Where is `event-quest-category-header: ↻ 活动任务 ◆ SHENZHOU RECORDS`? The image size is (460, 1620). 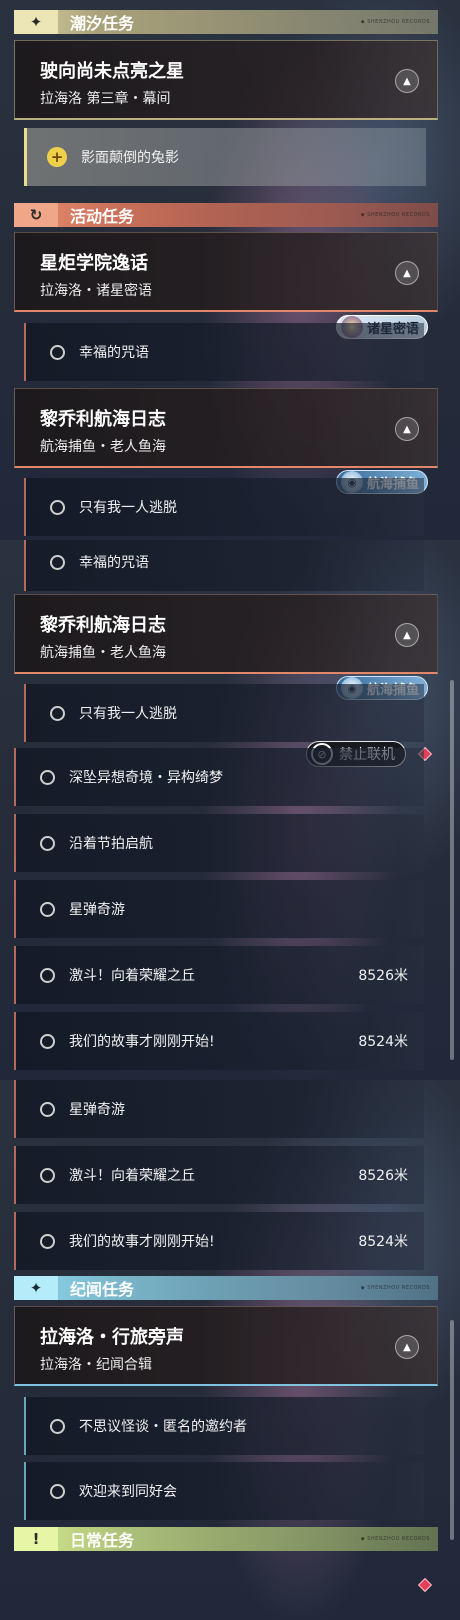 event-quest-category-header: ↻ 活动任务 ◆ SHENZHOU RECORDS is located at coordinates (226, 215).